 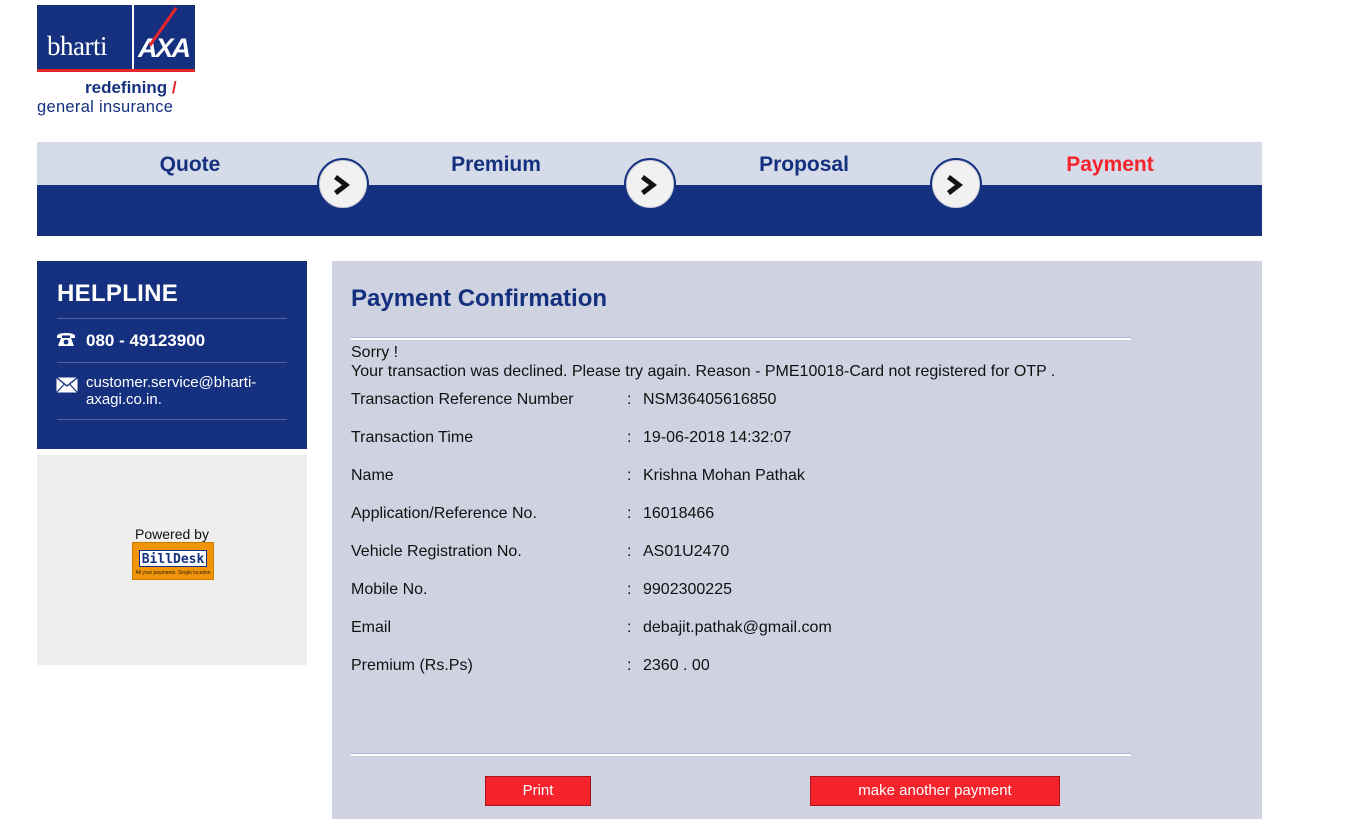 What do you see at coordinates (375, 352) in the screenshot?
I see `error-heading: Sorry !` at bounding box center [375, 352].